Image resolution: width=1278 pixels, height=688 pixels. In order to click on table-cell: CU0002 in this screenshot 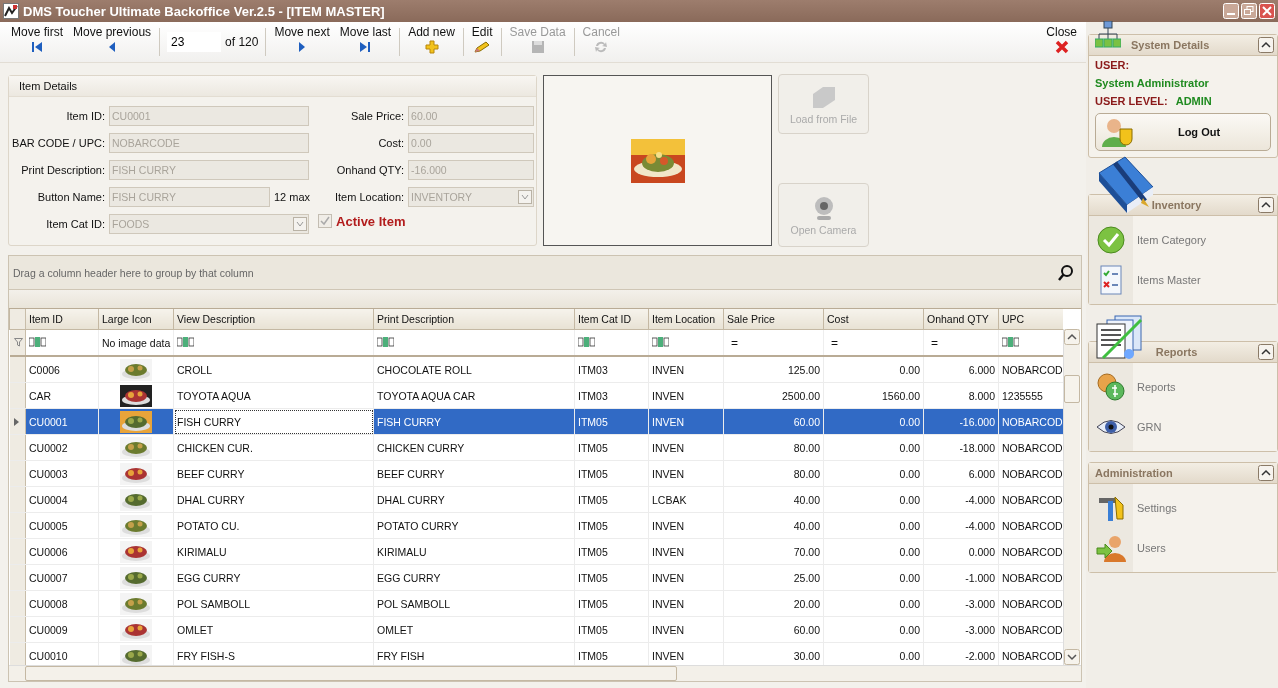, I will do `click(62, 447)`.